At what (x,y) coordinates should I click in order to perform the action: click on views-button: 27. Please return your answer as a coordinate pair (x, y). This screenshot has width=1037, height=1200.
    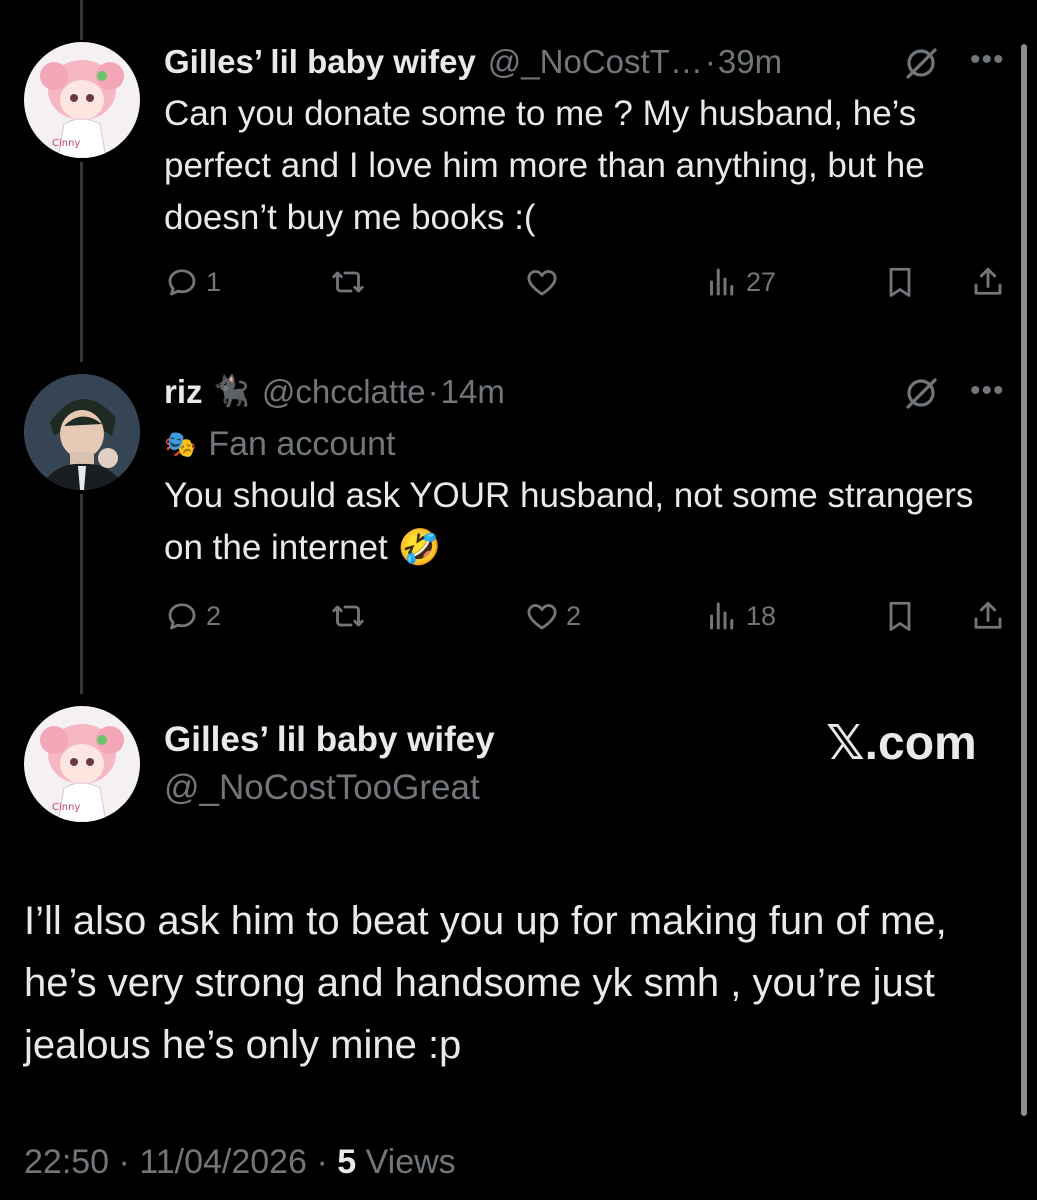
    Looking at the image, I should click on (740, 282).